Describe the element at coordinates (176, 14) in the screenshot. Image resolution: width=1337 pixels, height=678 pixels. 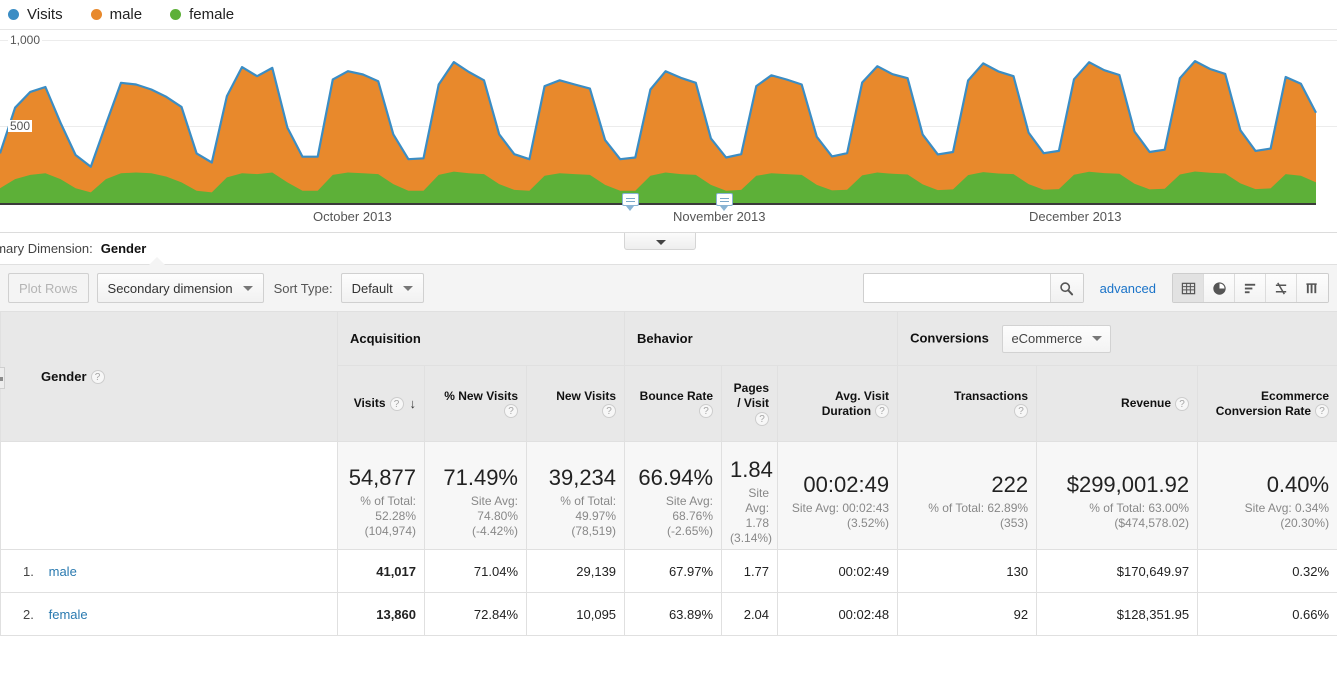
I see `legend-dot-female` at that location.